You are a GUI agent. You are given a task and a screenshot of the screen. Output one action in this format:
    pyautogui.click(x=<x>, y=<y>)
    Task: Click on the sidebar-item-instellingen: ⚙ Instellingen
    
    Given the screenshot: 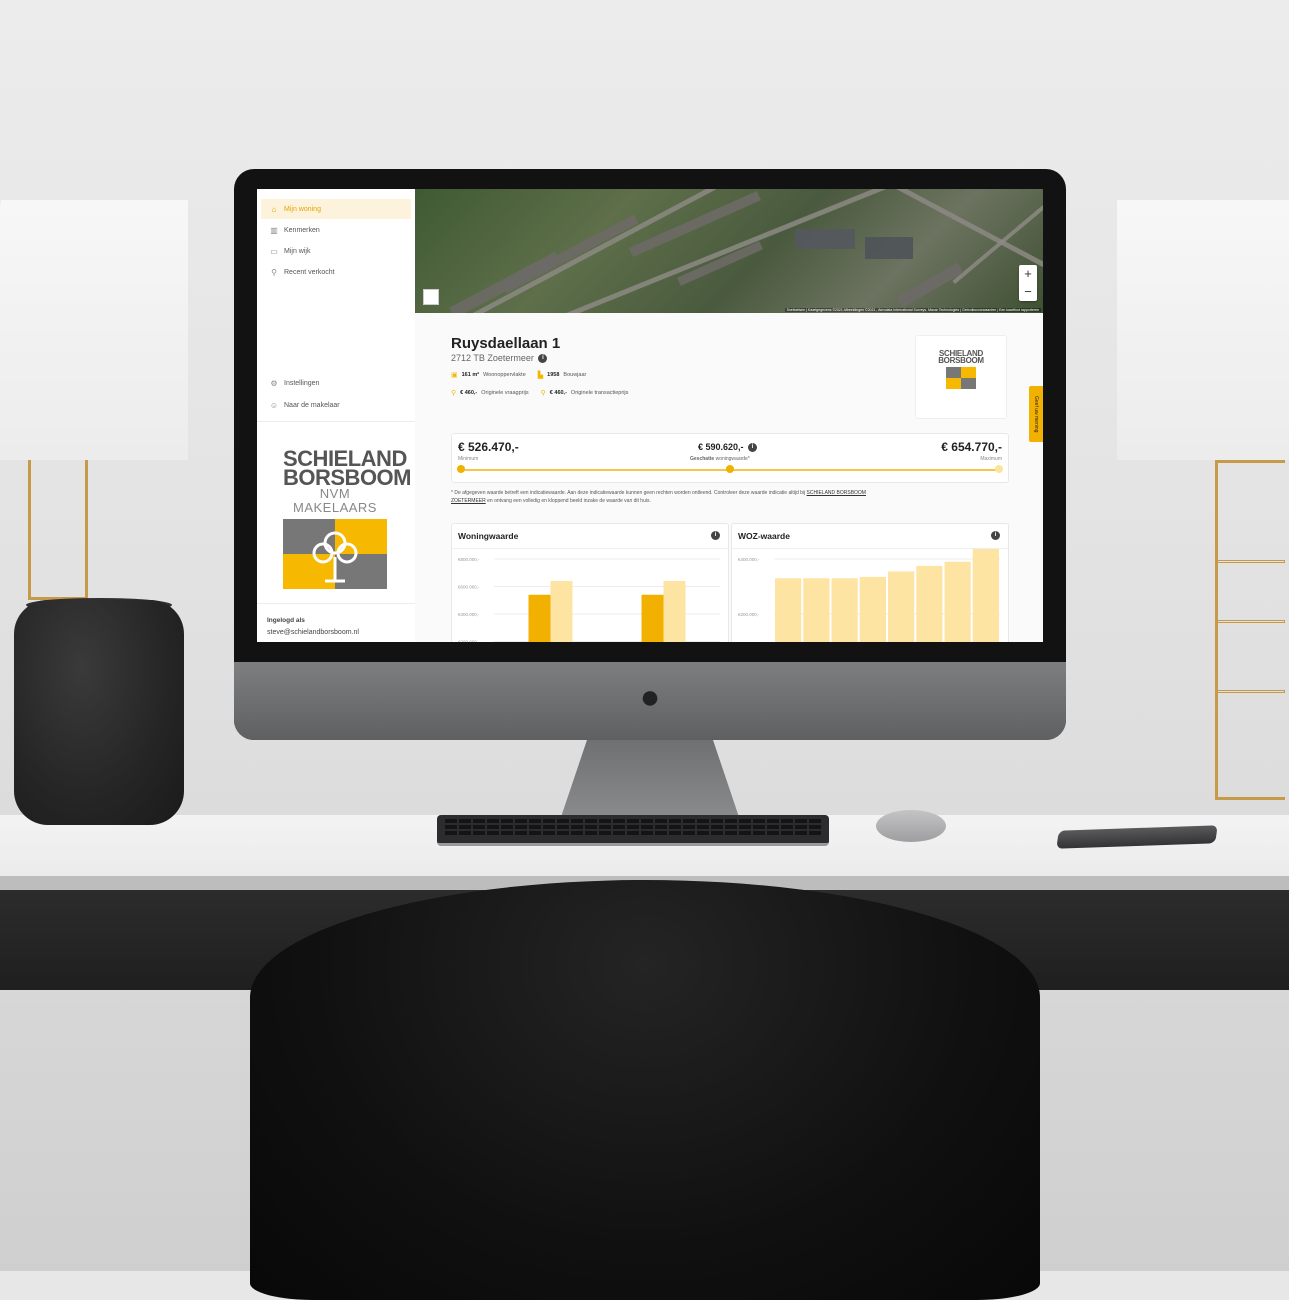 What is the action you would take?
    pyautogui.click(x=336, y=383)
    